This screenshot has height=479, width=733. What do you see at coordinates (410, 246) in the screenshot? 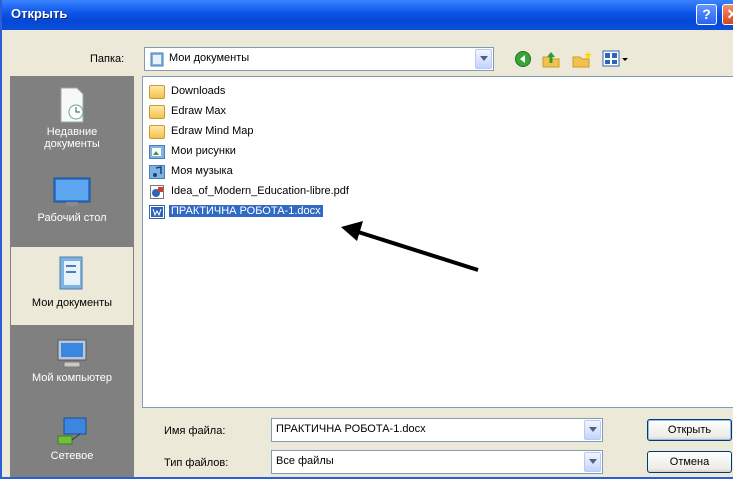
I see `annotation-arrow-icon` at bounding box center [410, 246].